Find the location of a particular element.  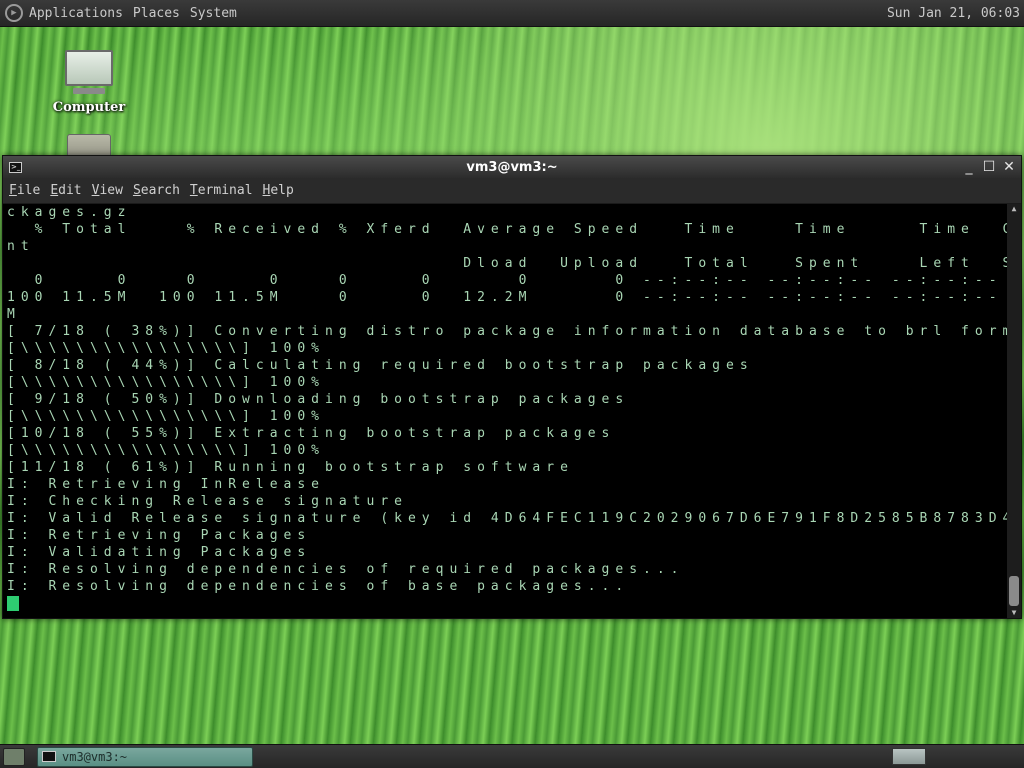

menu-edit: Edit is located at coordinates (65, 190).